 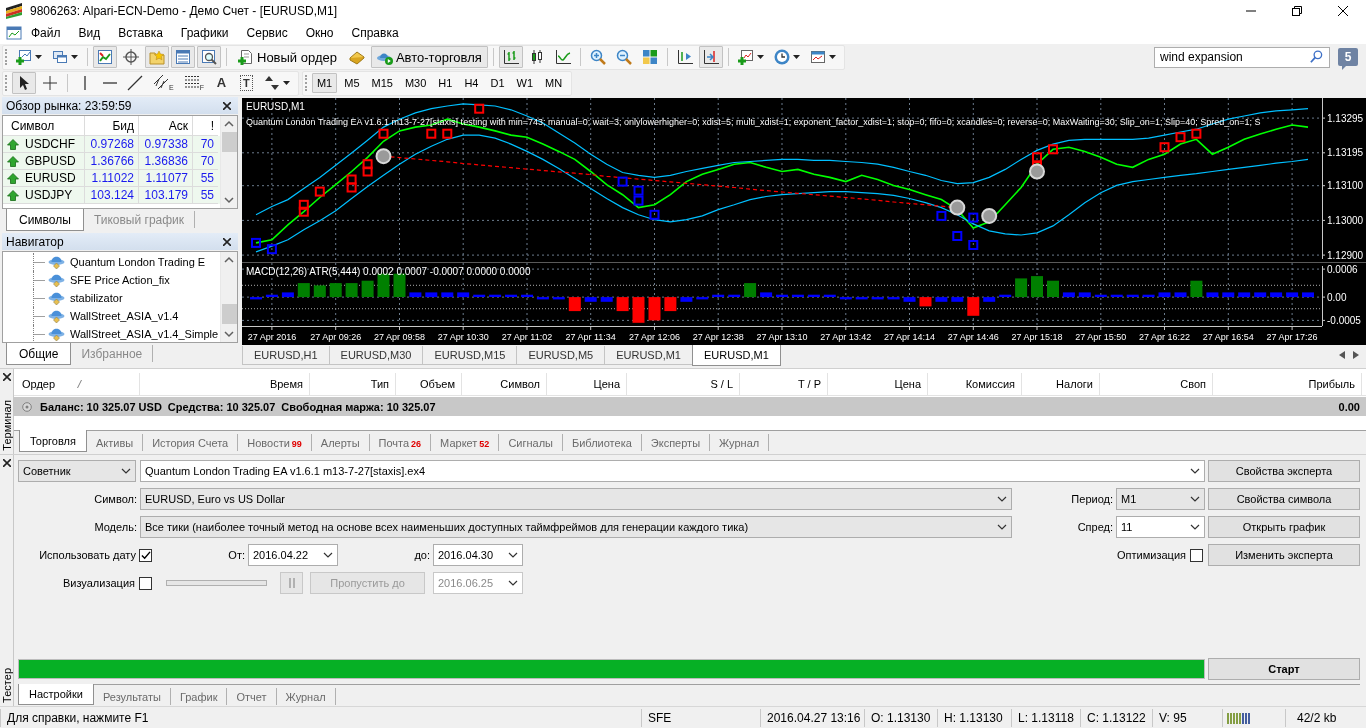 I want to click on field-label: Модель:, so click(x=115, y=527).